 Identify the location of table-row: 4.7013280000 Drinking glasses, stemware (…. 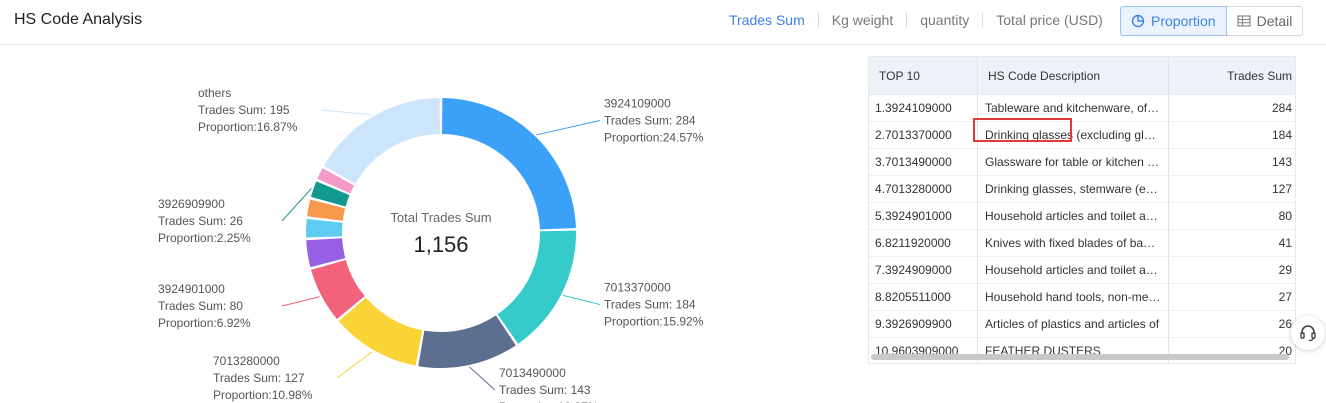
(1082, 189).